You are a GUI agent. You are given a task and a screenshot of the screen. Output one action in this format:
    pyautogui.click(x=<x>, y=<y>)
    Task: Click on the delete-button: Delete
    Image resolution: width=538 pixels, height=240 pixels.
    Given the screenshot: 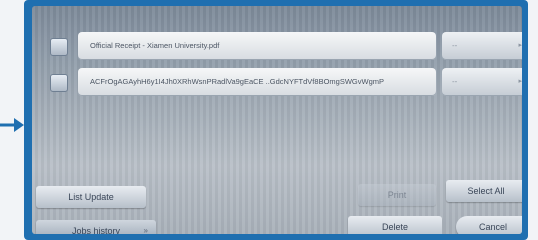 What is the action you would take?
    pyautogui.click(x=395, y=225)
    